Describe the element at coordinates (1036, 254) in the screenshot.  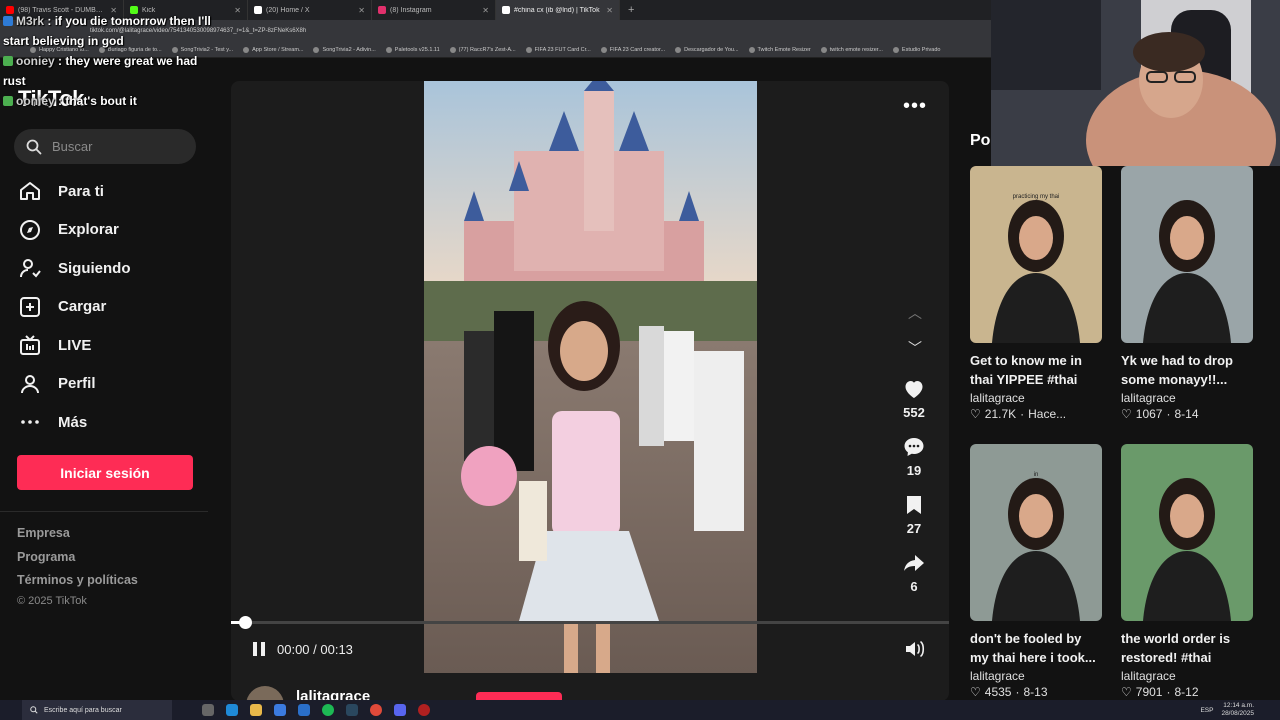
I see `video-thumbnail: practicing my thai` at that location.